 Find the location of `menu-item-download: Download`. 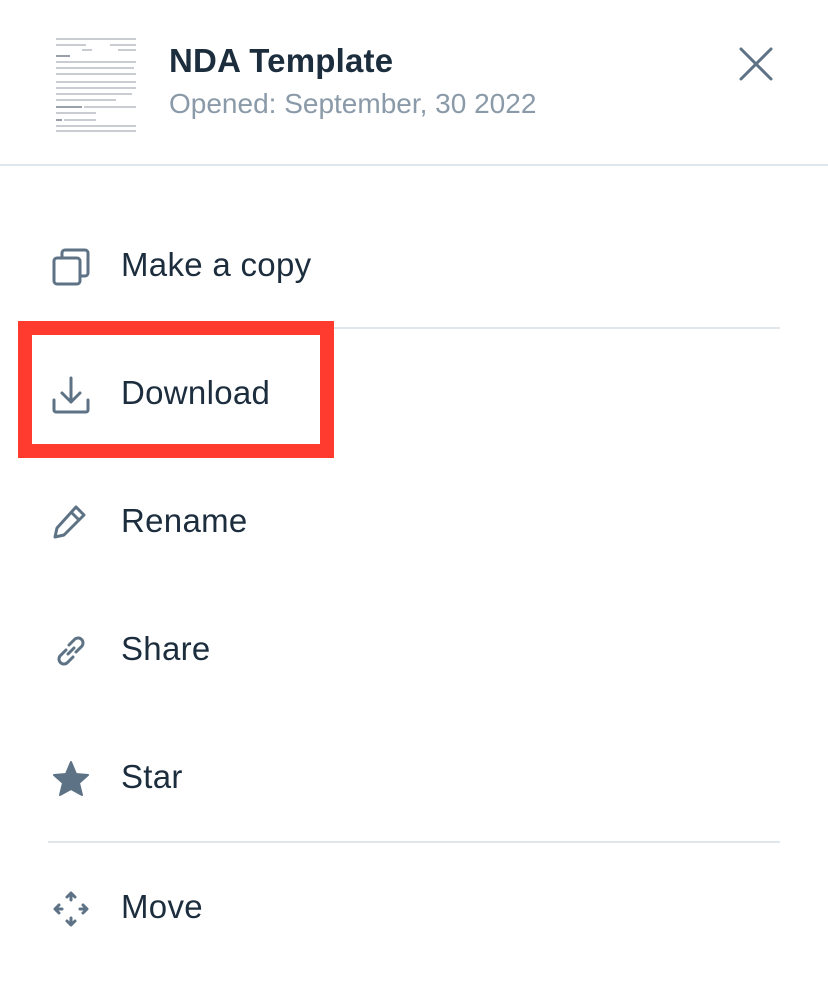

menu-item-download: Download is located at coordinates (414, 394).